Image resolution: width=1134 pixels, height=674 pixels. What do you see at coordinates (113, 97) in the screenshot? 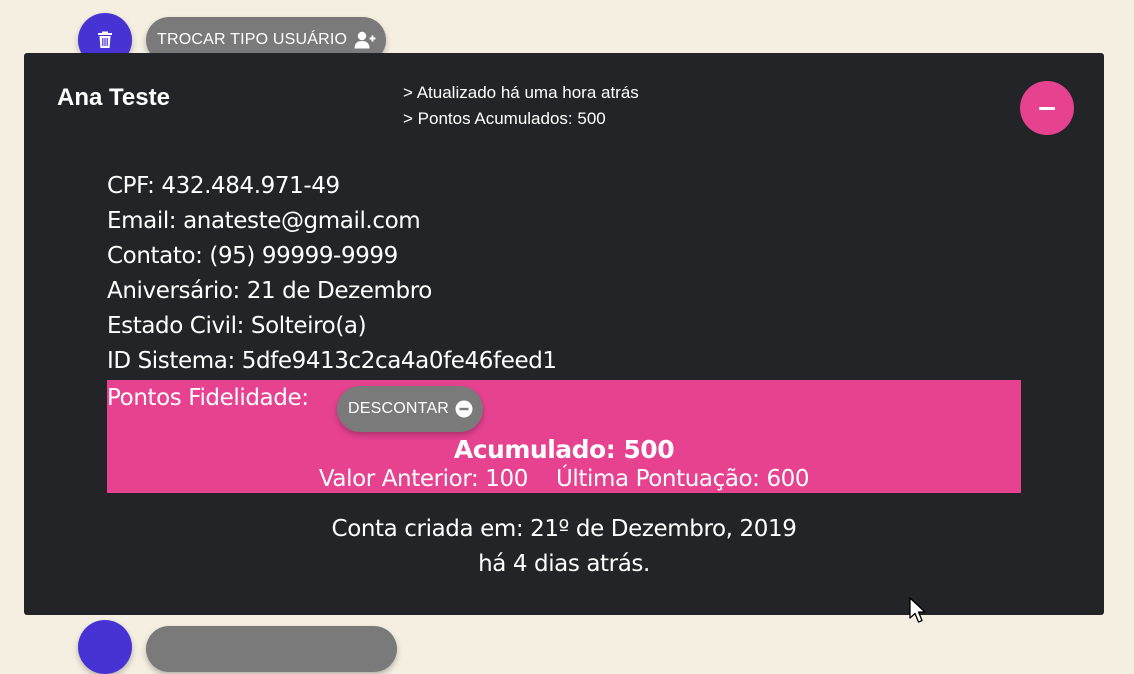
I see `user-name: Ana Teste` at bounding box center [113, 97].